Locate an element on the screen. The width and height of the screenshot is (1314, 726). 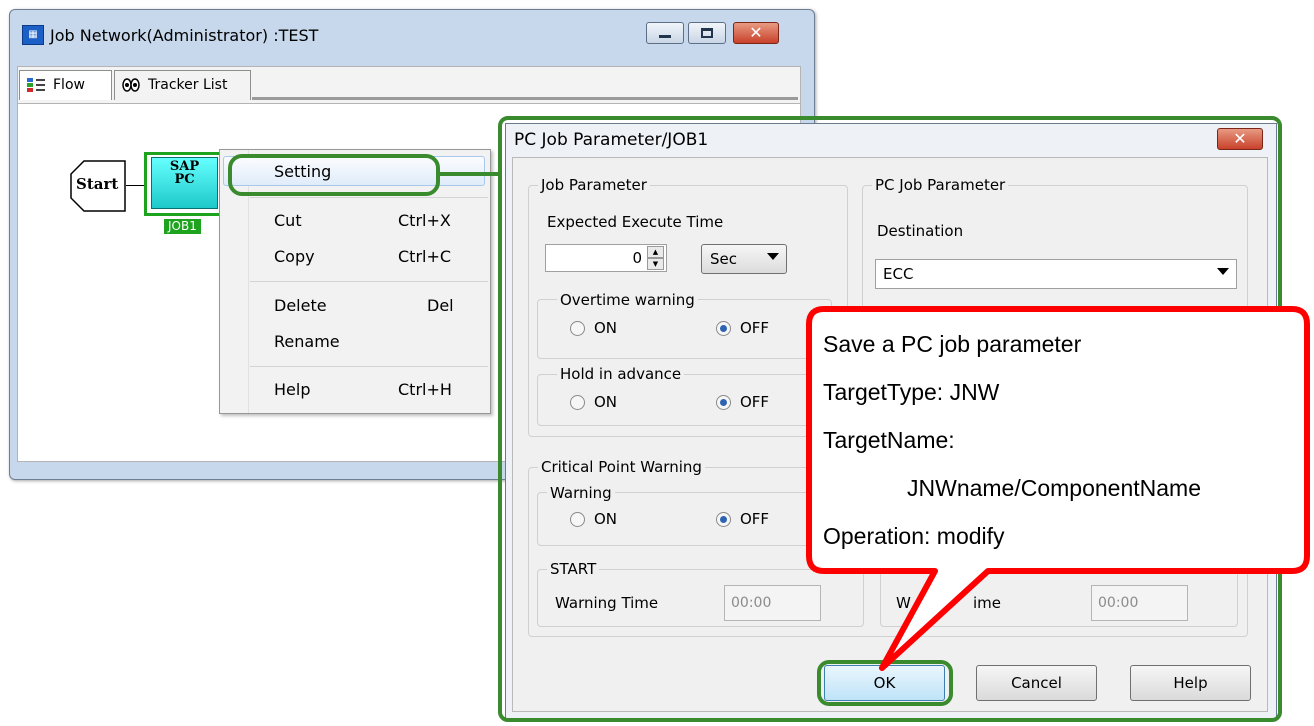
callout-line: TargetType: JNW is located at coordinates (911, 392).